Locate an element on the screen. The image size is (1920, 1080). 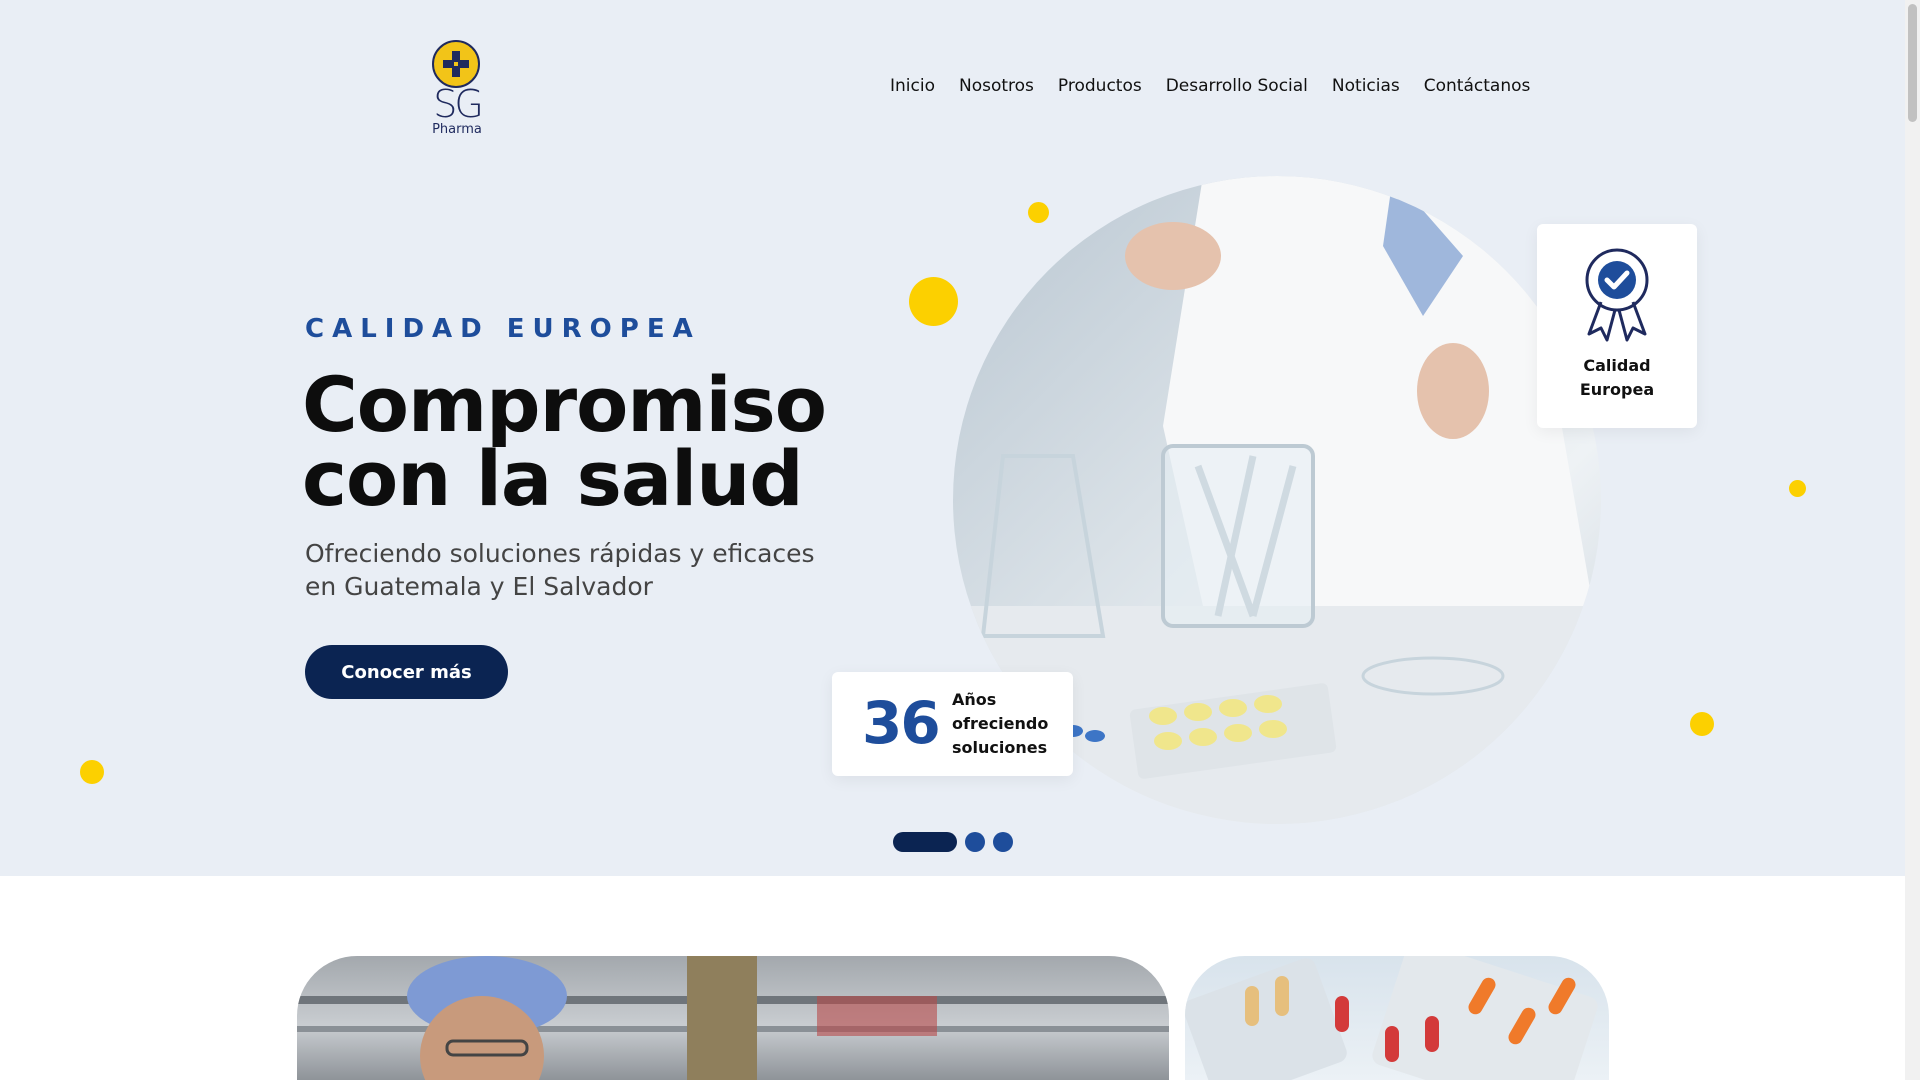
years-label-line-2: ofreciendo is located at coordinates (1000, 723).